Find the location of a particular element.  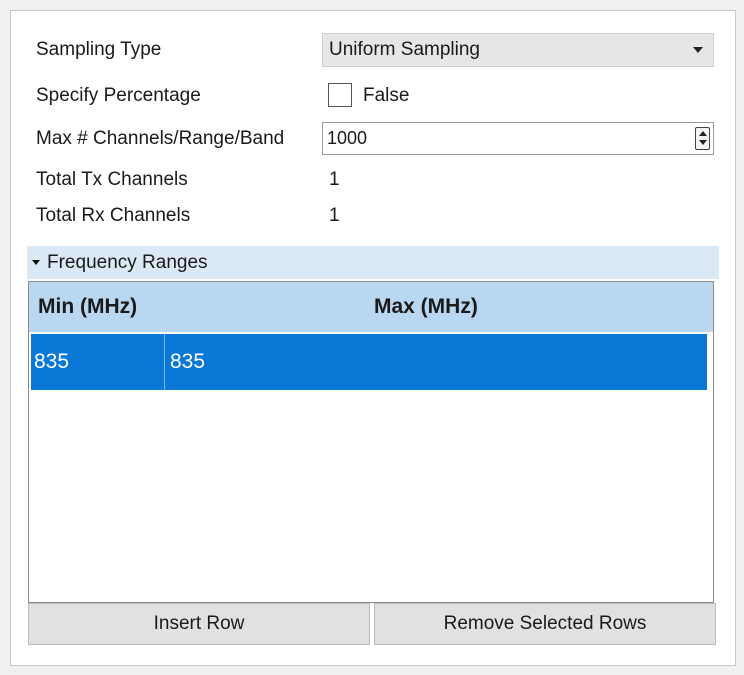

column-divider is located at coordinates (164, 362).